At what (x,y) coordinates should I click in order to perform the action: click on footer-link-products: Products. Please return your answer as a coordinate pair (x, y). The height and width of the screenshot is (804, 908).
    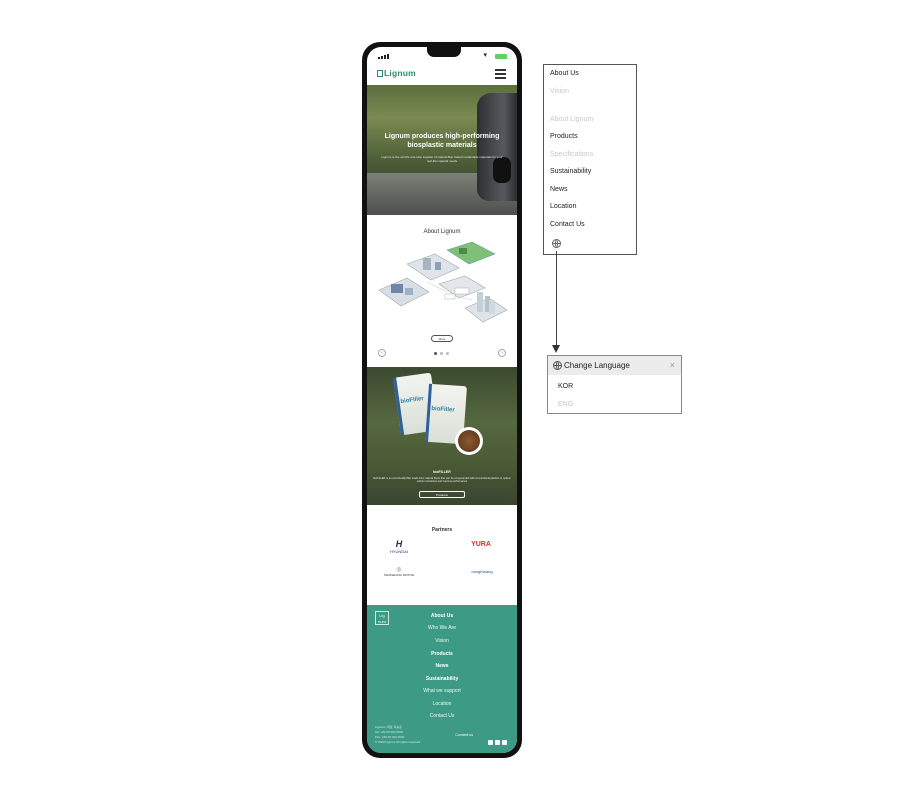
    Looking at the image, I should click on (442, 654).